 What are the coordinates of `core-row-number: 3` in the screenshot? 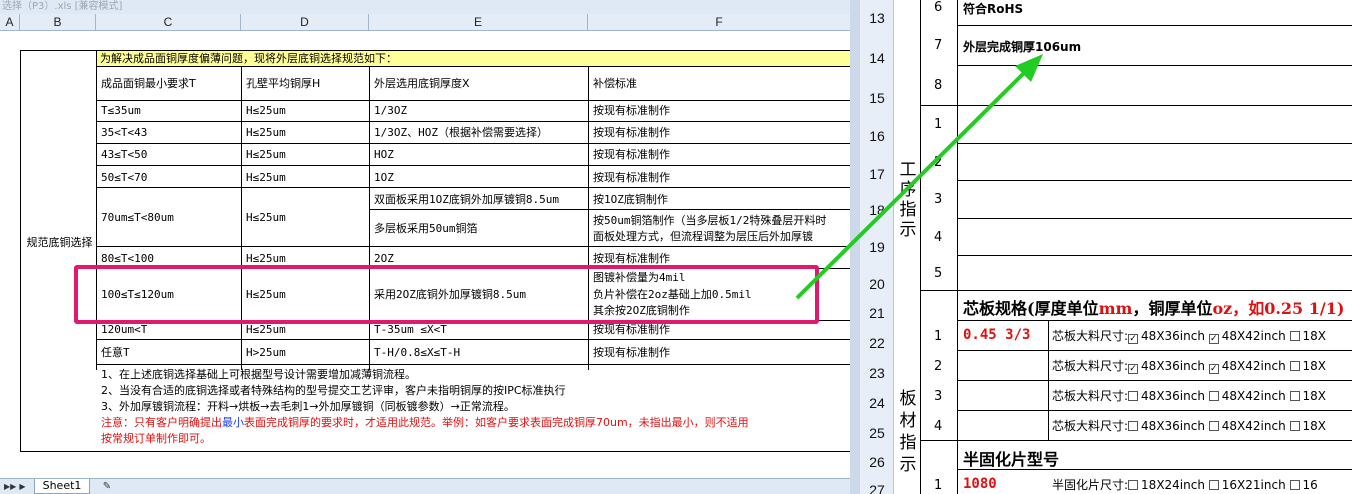 It's located at (938, 396).